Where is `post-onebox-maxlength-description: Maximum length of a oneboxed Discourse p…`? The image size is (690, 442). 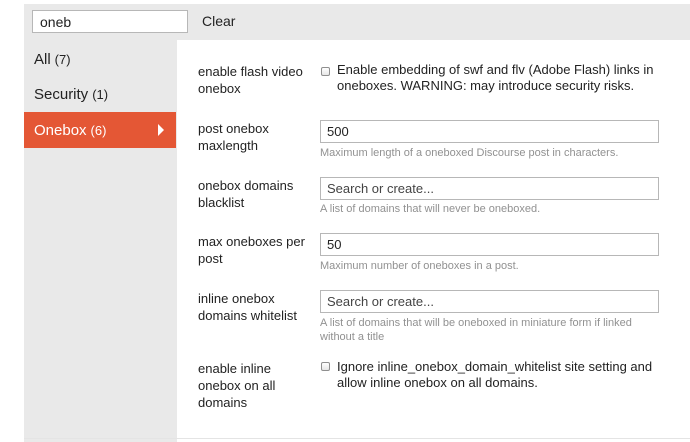
post-onebox-maxlength-description: Maximum length of a oneboxed Discourse p… is located at coordinates (469, 153).